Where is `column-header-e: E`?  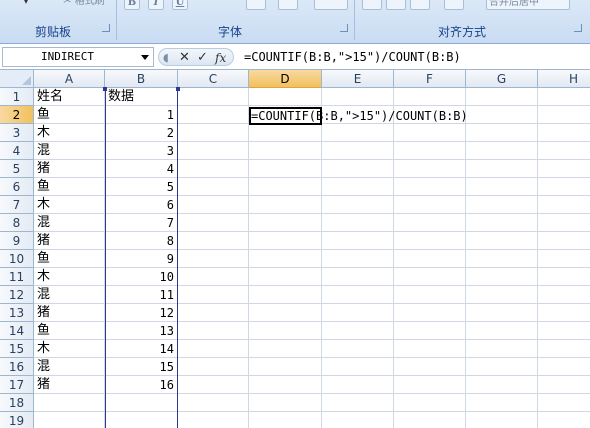 column-header-e: E is located at coordinates (358, 79).